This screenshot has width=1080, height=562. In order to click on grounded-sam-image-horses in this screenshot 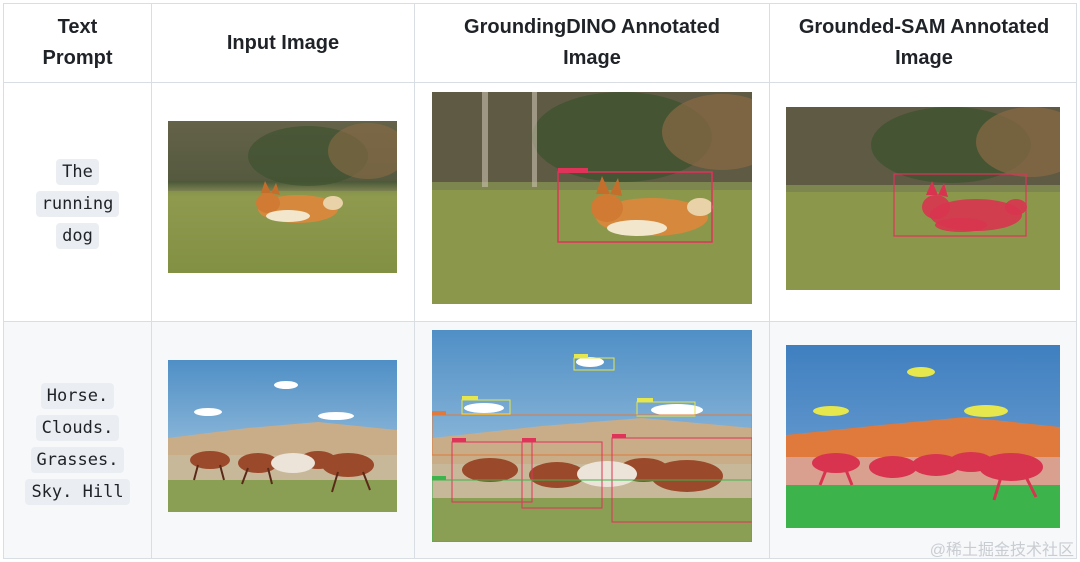, I will do `click(923, 436)`.